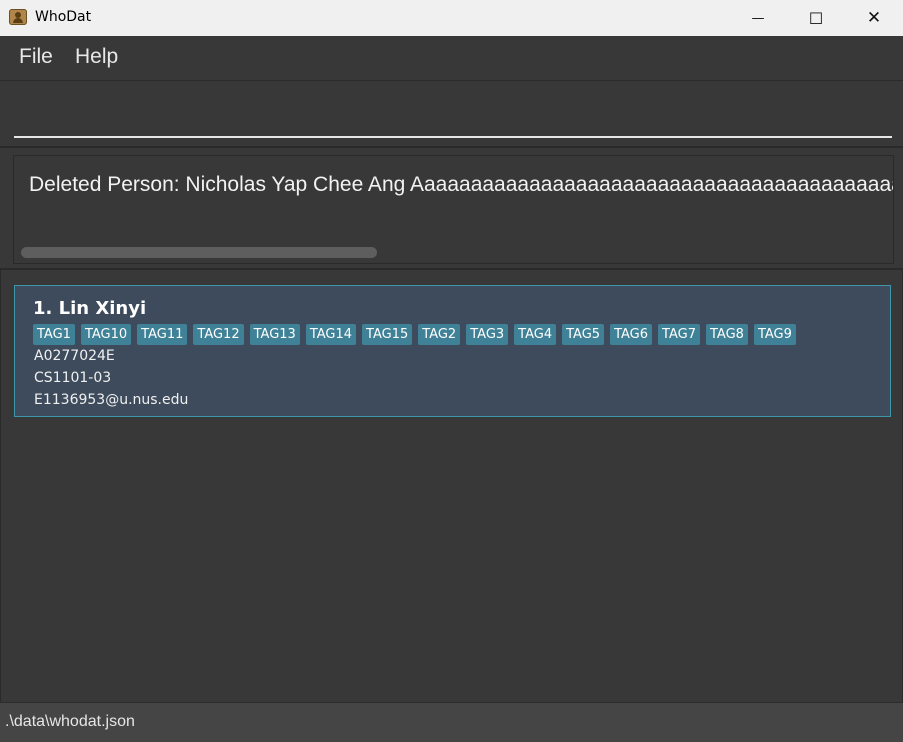 The image size is (903, 742). What do you see at coordinates (331, 334) in the screenshot?
I see `tag: TAG14` at bounding box center [331, 334].